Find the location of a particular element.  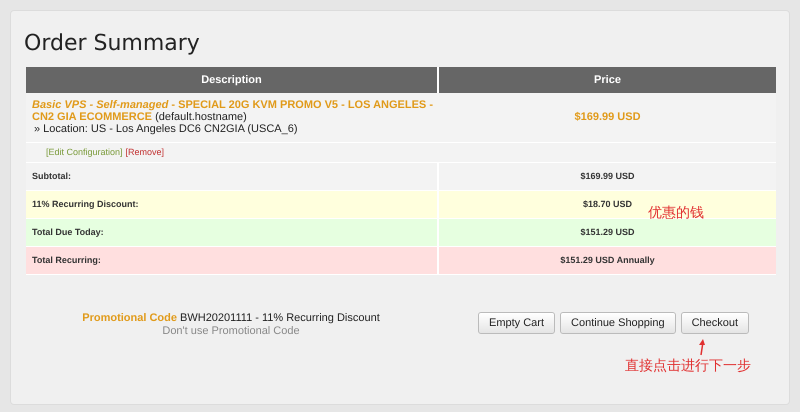

column-header: Description is located at coordinates (232, 80).